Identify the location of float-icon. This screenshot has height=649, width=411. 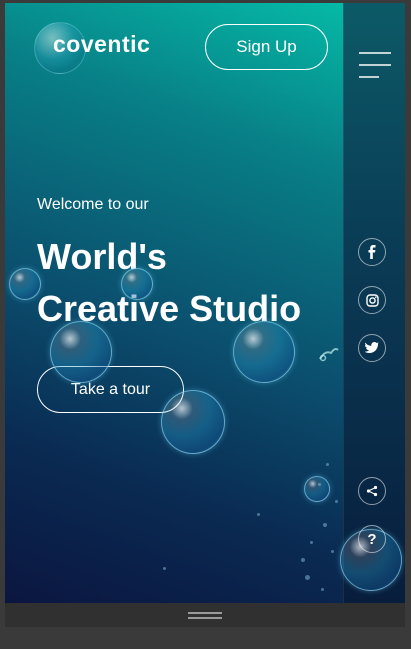
(329, 355).